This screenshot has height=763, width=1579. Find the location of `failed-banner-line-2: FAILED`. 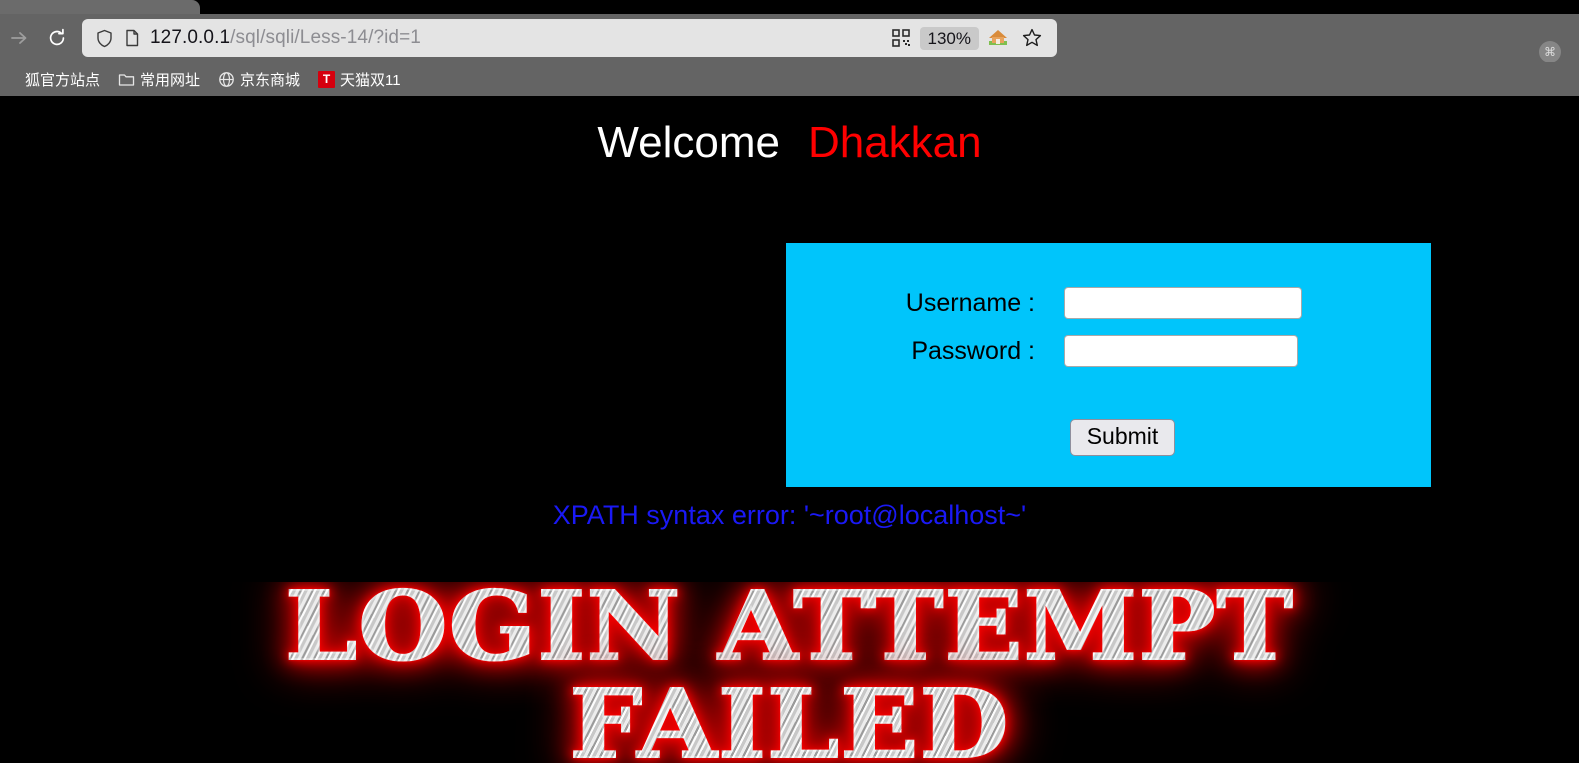

failed-banner-line-2: FAILED is located at coordinates (789, 719).